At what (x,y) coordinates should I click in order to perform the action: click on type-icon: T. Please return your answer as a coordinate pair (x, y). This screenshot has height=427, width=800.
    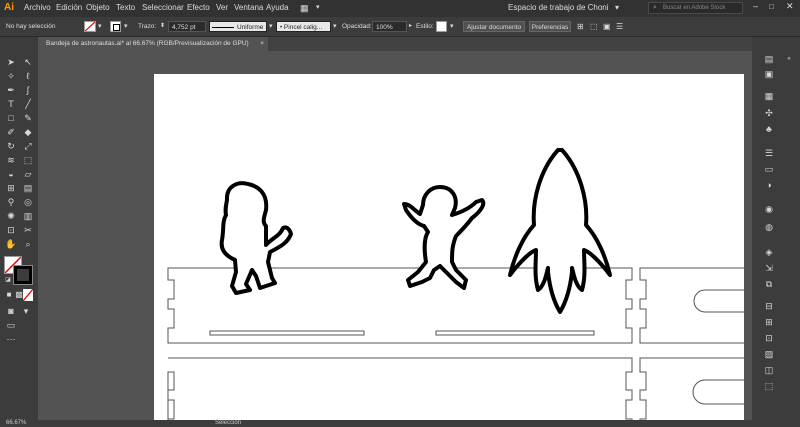
    Looking at the image, I should click on (11, 104).